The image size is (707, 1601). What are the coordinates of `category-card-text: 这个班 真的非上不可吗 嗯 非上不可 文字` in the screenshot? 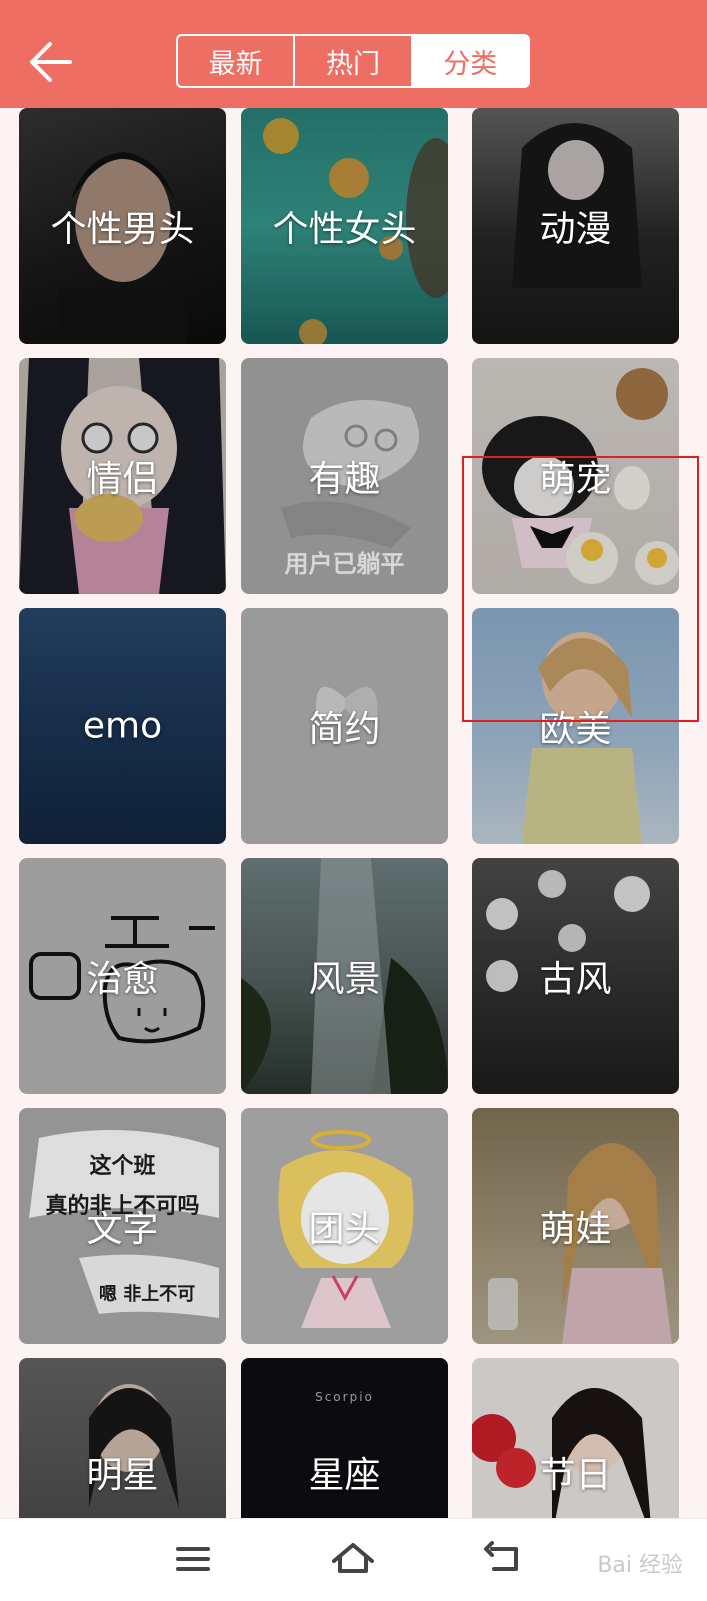 It's located at (122, 1226).